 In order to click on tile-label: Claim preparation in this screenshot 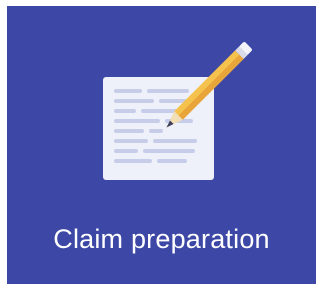, I will do `click(161, 239)`.